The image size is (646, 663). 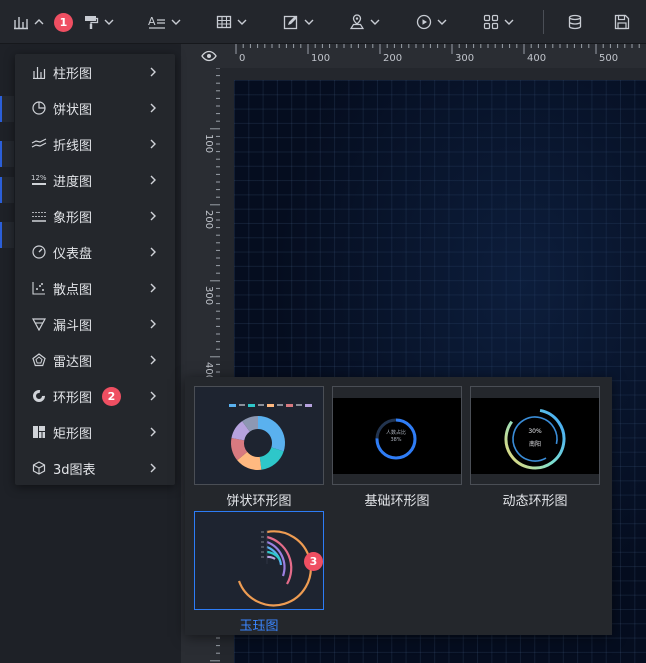 I want to click on funnel-icon, so click(x=39, y=324).